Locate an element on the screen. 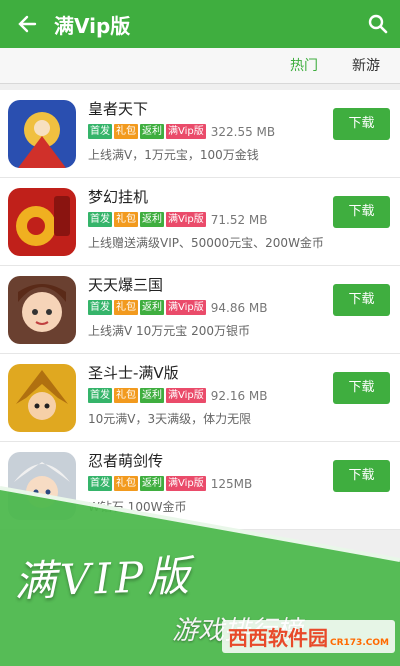 This screenshot has height=666, width=400. tab-bar: 热门 新游 is located at coordinates (200, 66).